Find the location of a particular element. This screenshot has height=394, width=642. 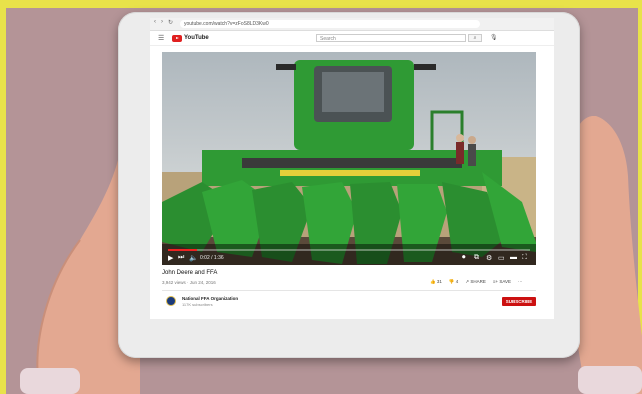

autoplay-toggle: ⏺ is located at coordinates (464, 258).